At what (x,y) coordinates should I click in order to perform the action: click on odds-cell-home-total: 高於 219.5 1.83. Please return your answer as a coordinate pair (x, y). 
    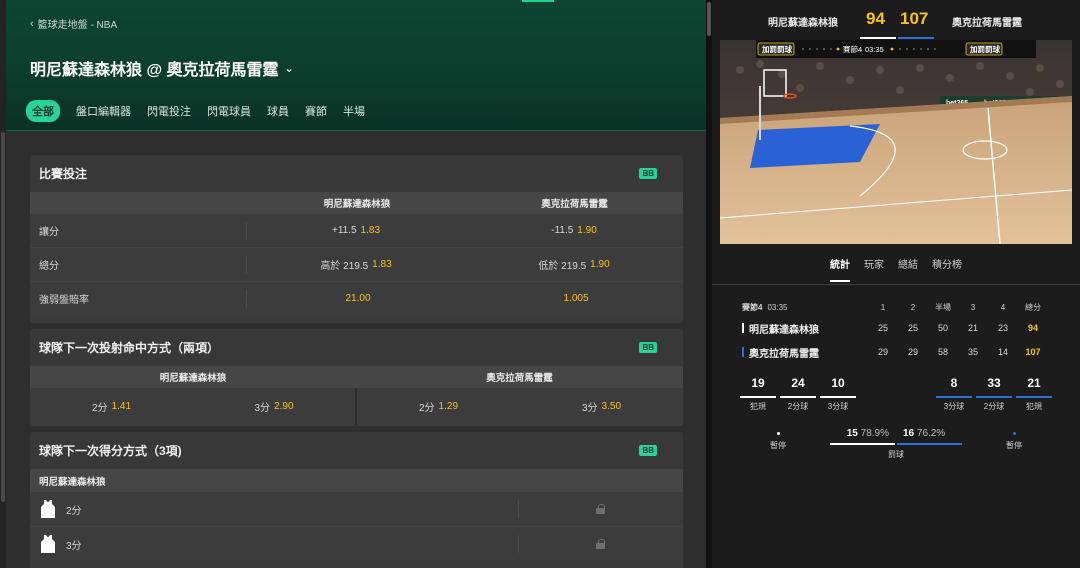
    Looking at the image, I should click on (356, 264).